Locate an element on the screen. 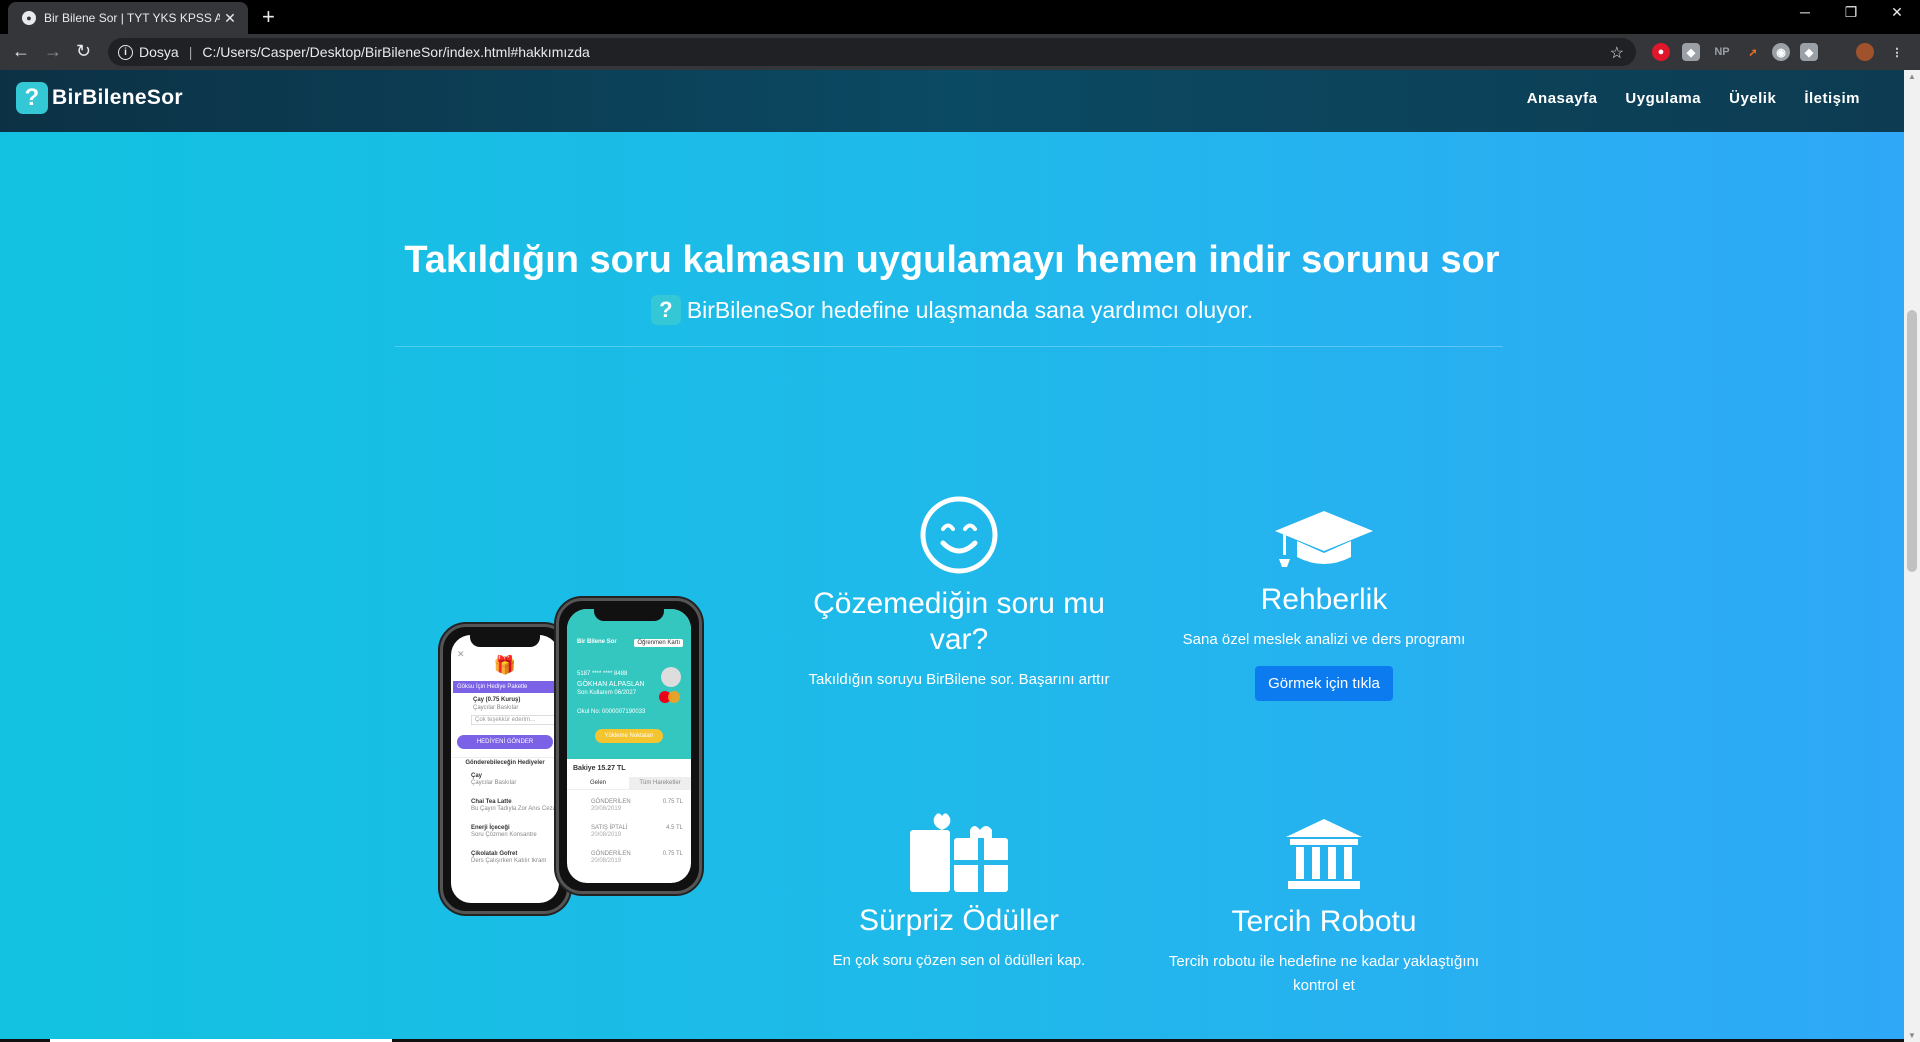  graduation-cap-icon is located at coordinates (1324, 539).